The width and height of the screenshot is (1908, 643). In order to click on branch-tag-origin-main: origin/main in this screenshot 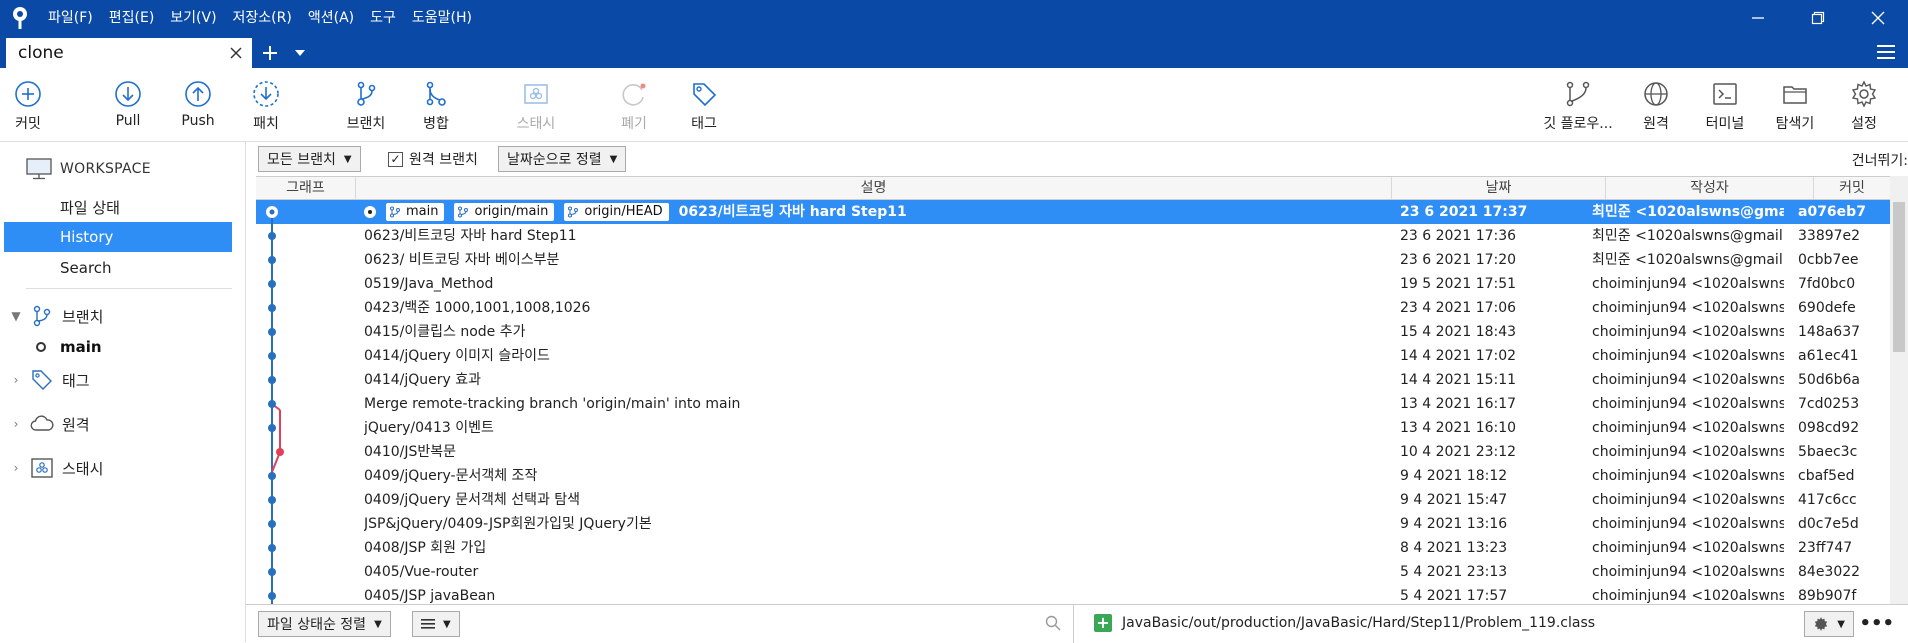, I will do `click(504, 212)`.